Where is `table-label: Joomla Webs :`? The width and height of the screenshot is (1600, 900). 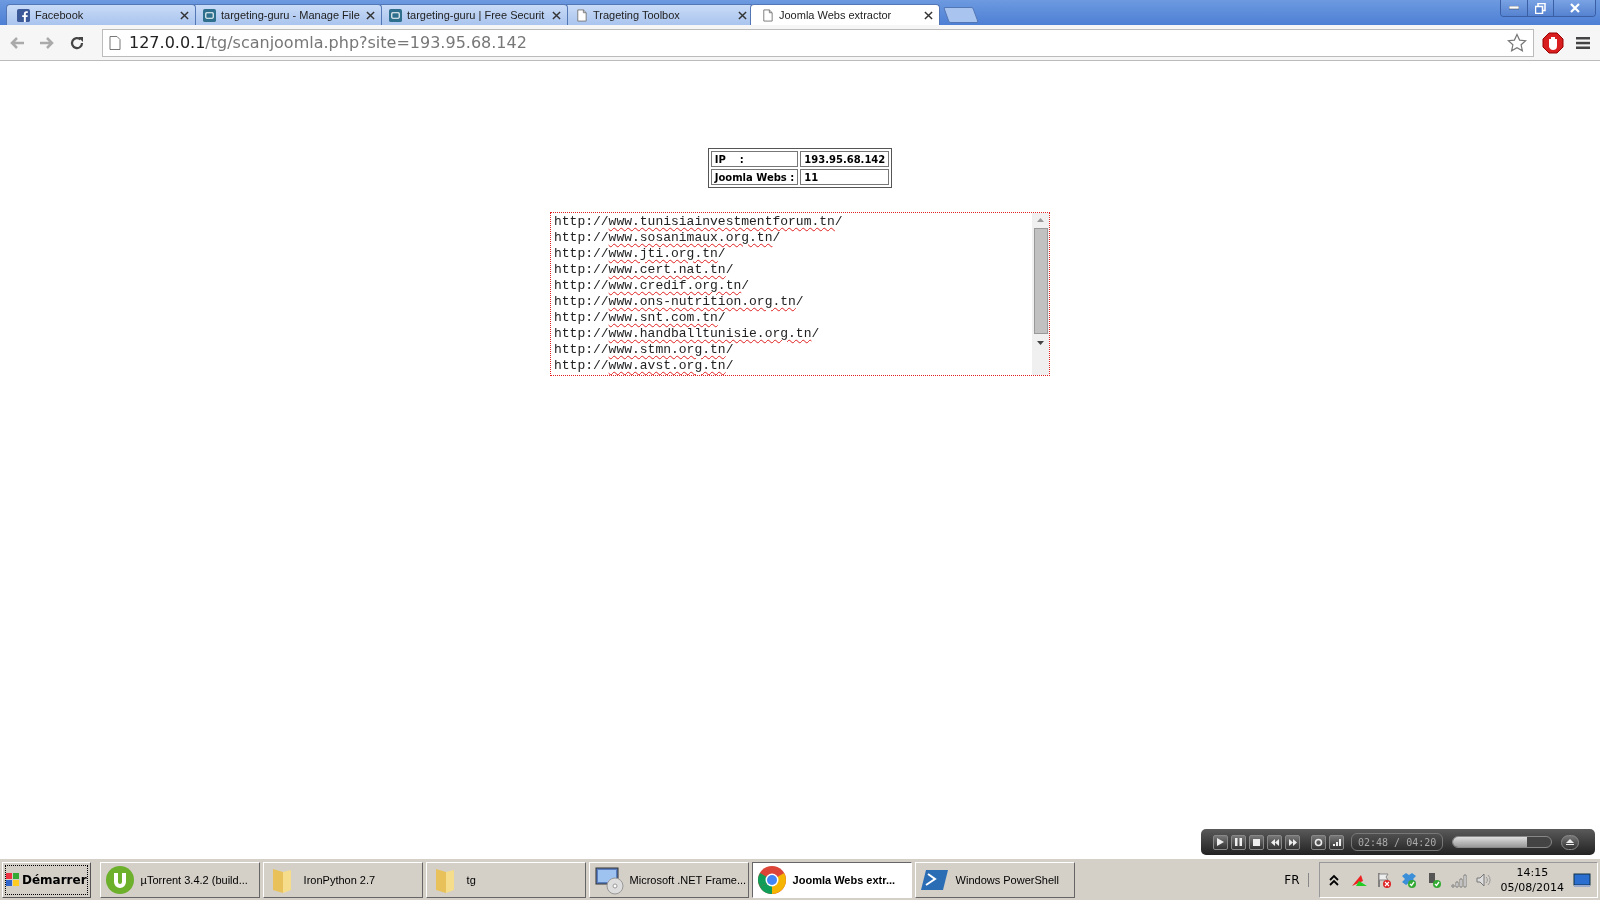 table-label: Joomla Webs : is located at coordinates (754, 177).